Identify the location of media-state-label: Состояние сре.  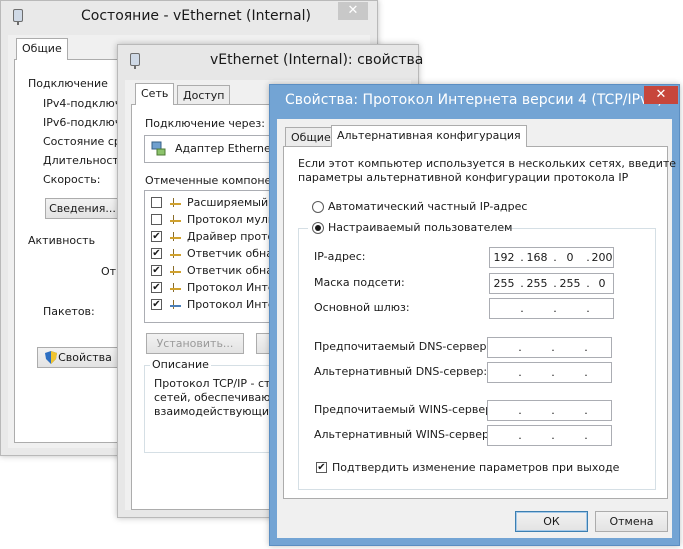
(85, 141).